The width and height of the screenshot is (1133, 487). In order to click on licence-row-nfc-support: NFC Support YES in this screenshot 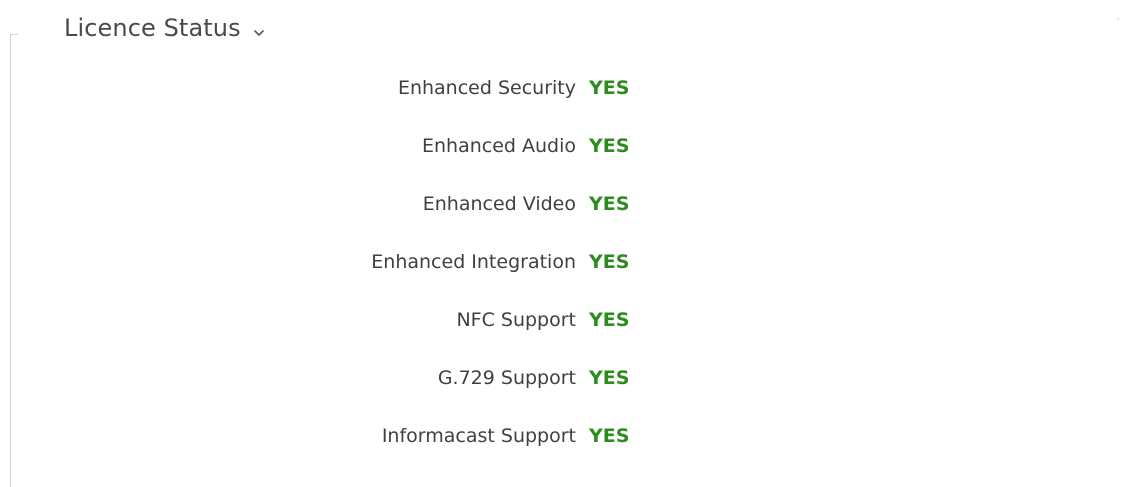, I will do `click(566, 331)`.